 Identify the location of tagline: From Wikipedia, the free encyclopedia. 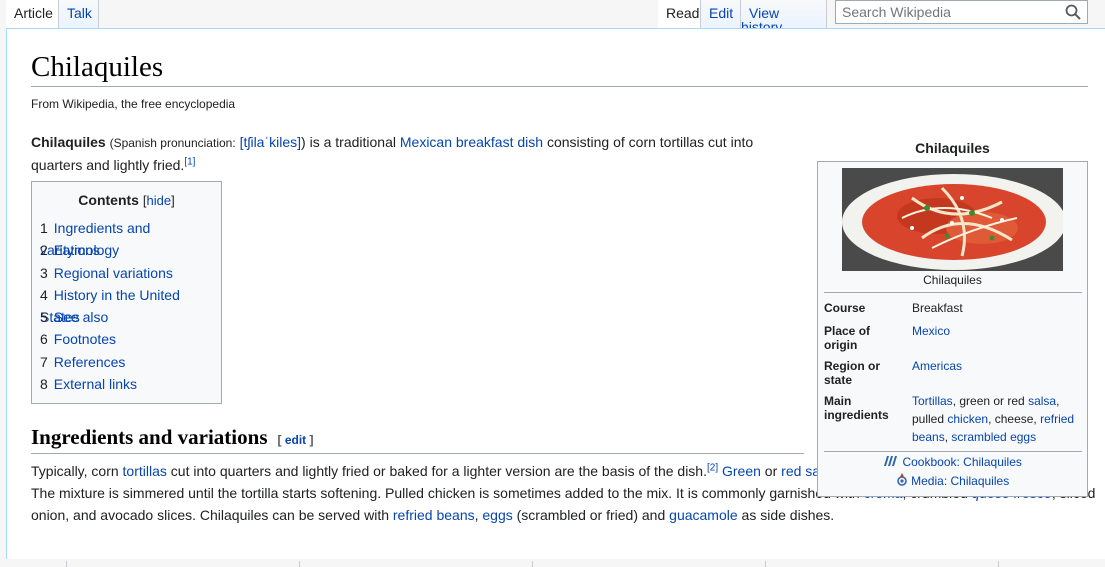
(133, 104).